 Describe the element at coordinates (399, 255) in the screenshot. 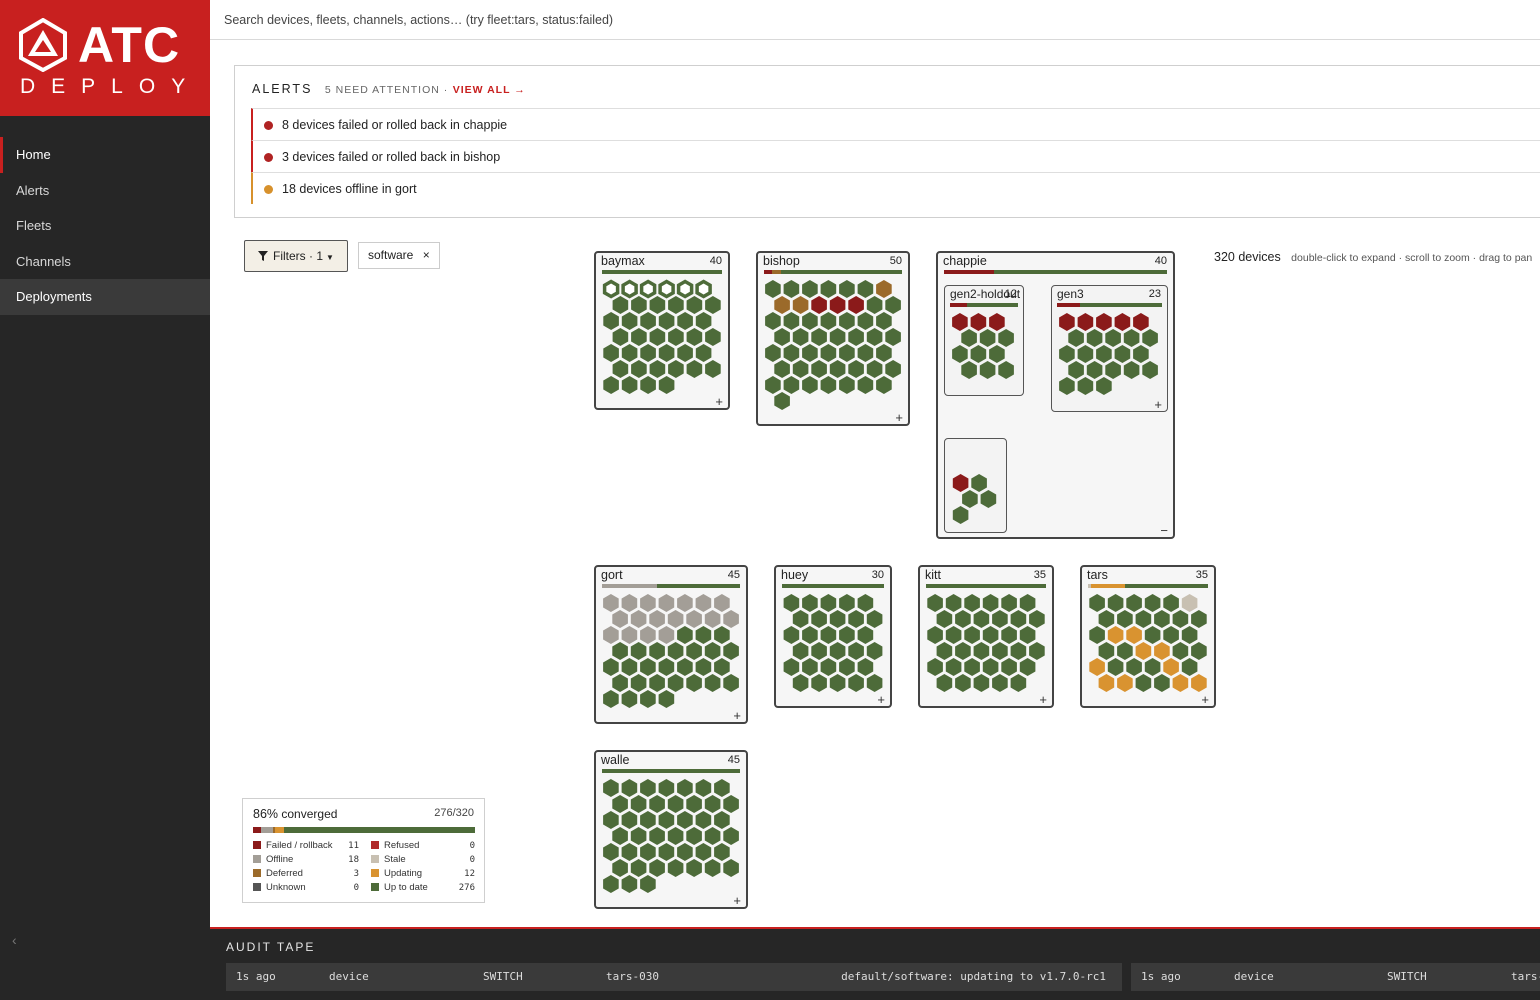

I see `filter-chip: software ×` at that location.